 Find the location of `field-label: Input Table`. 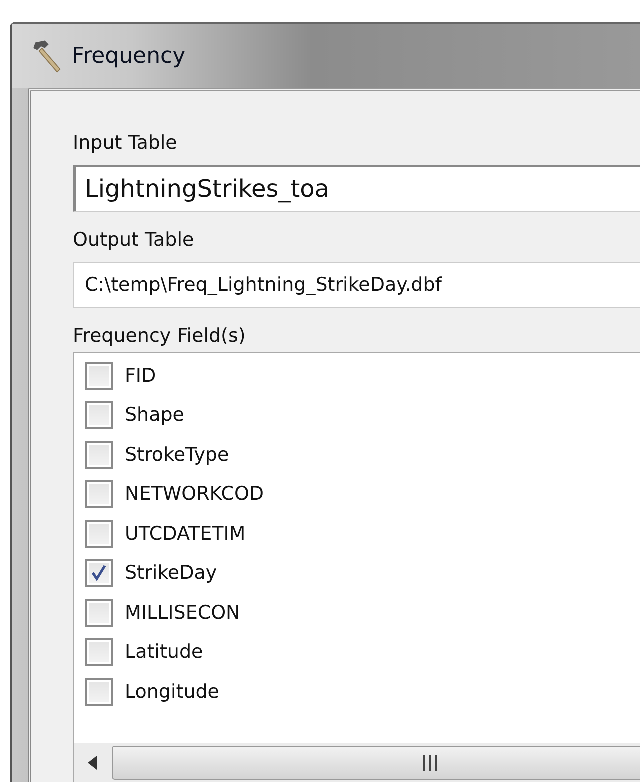

field-label: Input Table is located at coordinates (125, 143).